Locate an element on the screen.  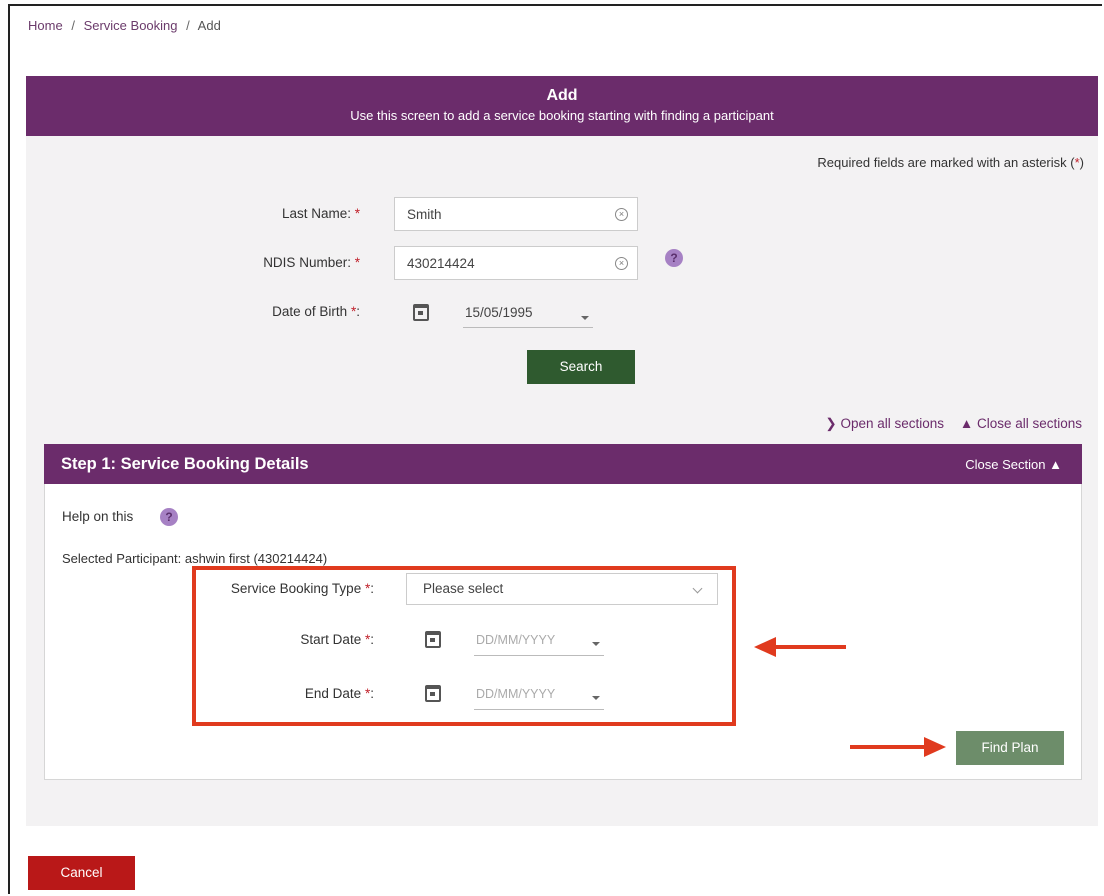
arrow-right-icon is located at coordinates (935, 747).